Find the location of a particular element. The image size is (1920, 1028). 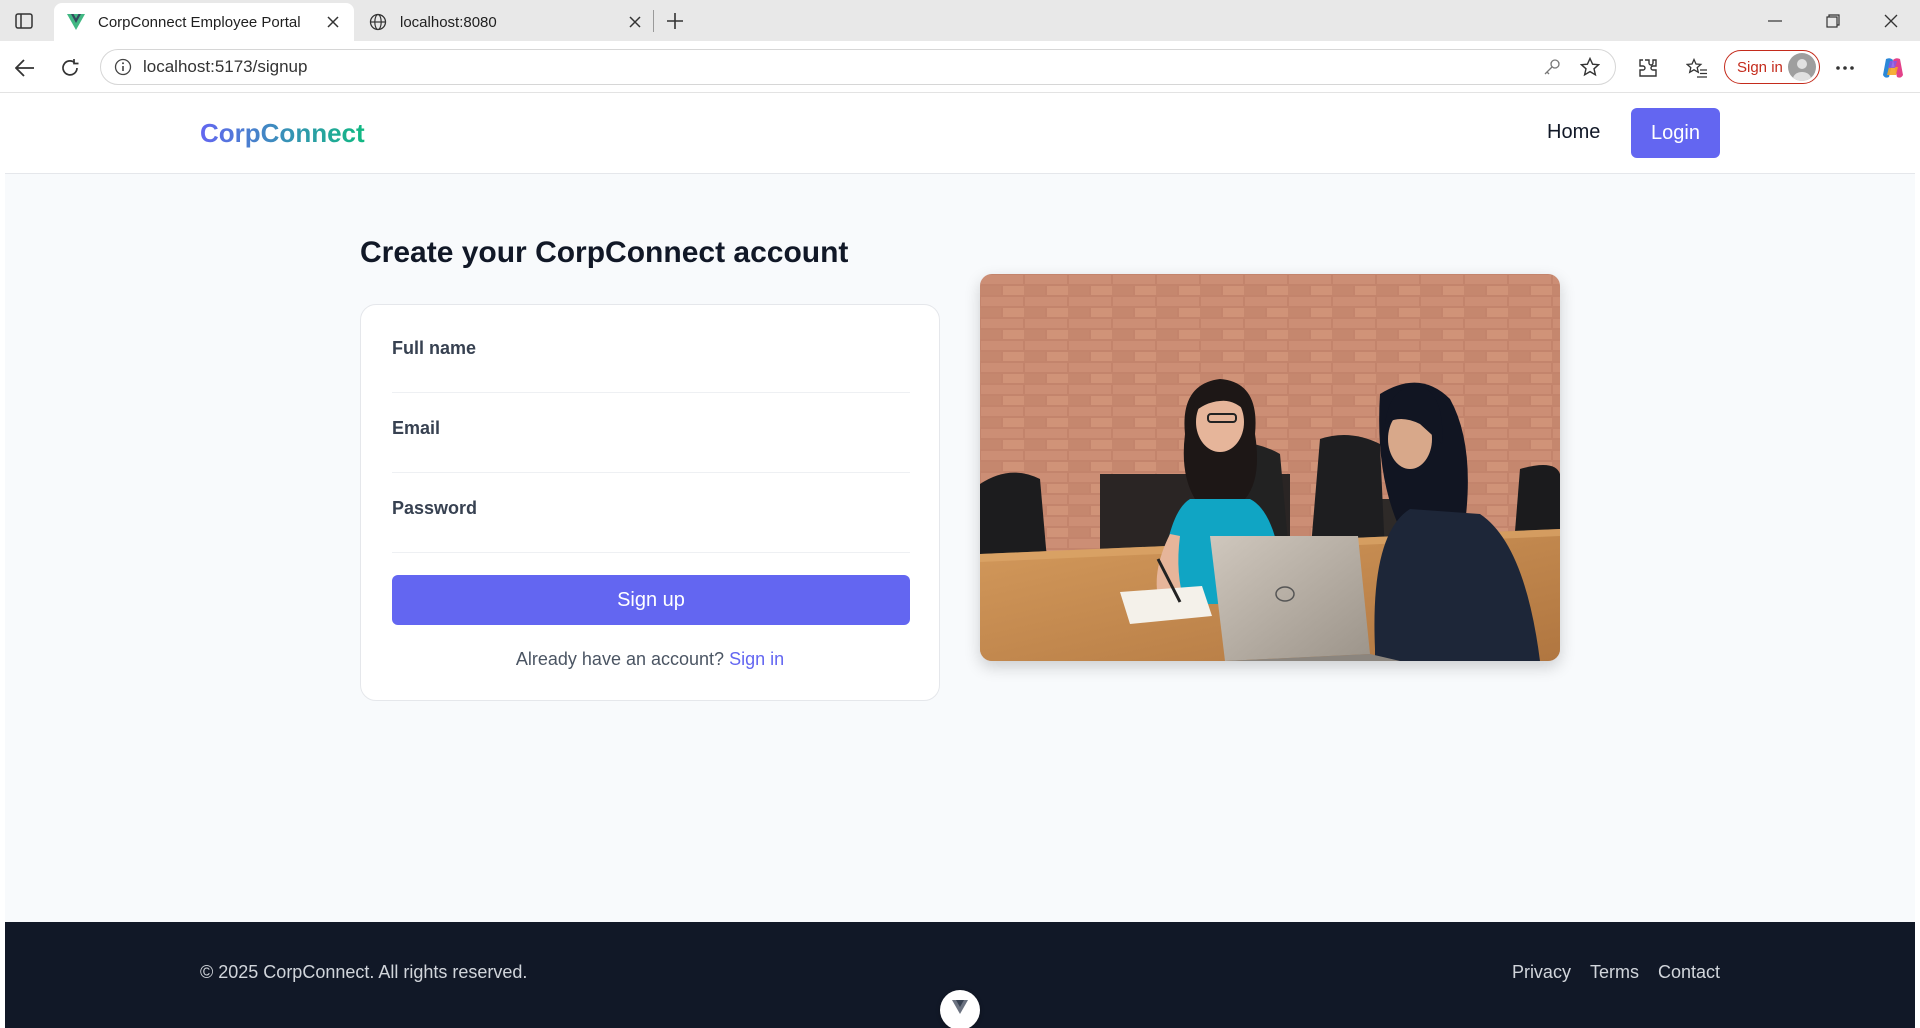

vue-devtools-icon is located at coordinates (960, 1009).